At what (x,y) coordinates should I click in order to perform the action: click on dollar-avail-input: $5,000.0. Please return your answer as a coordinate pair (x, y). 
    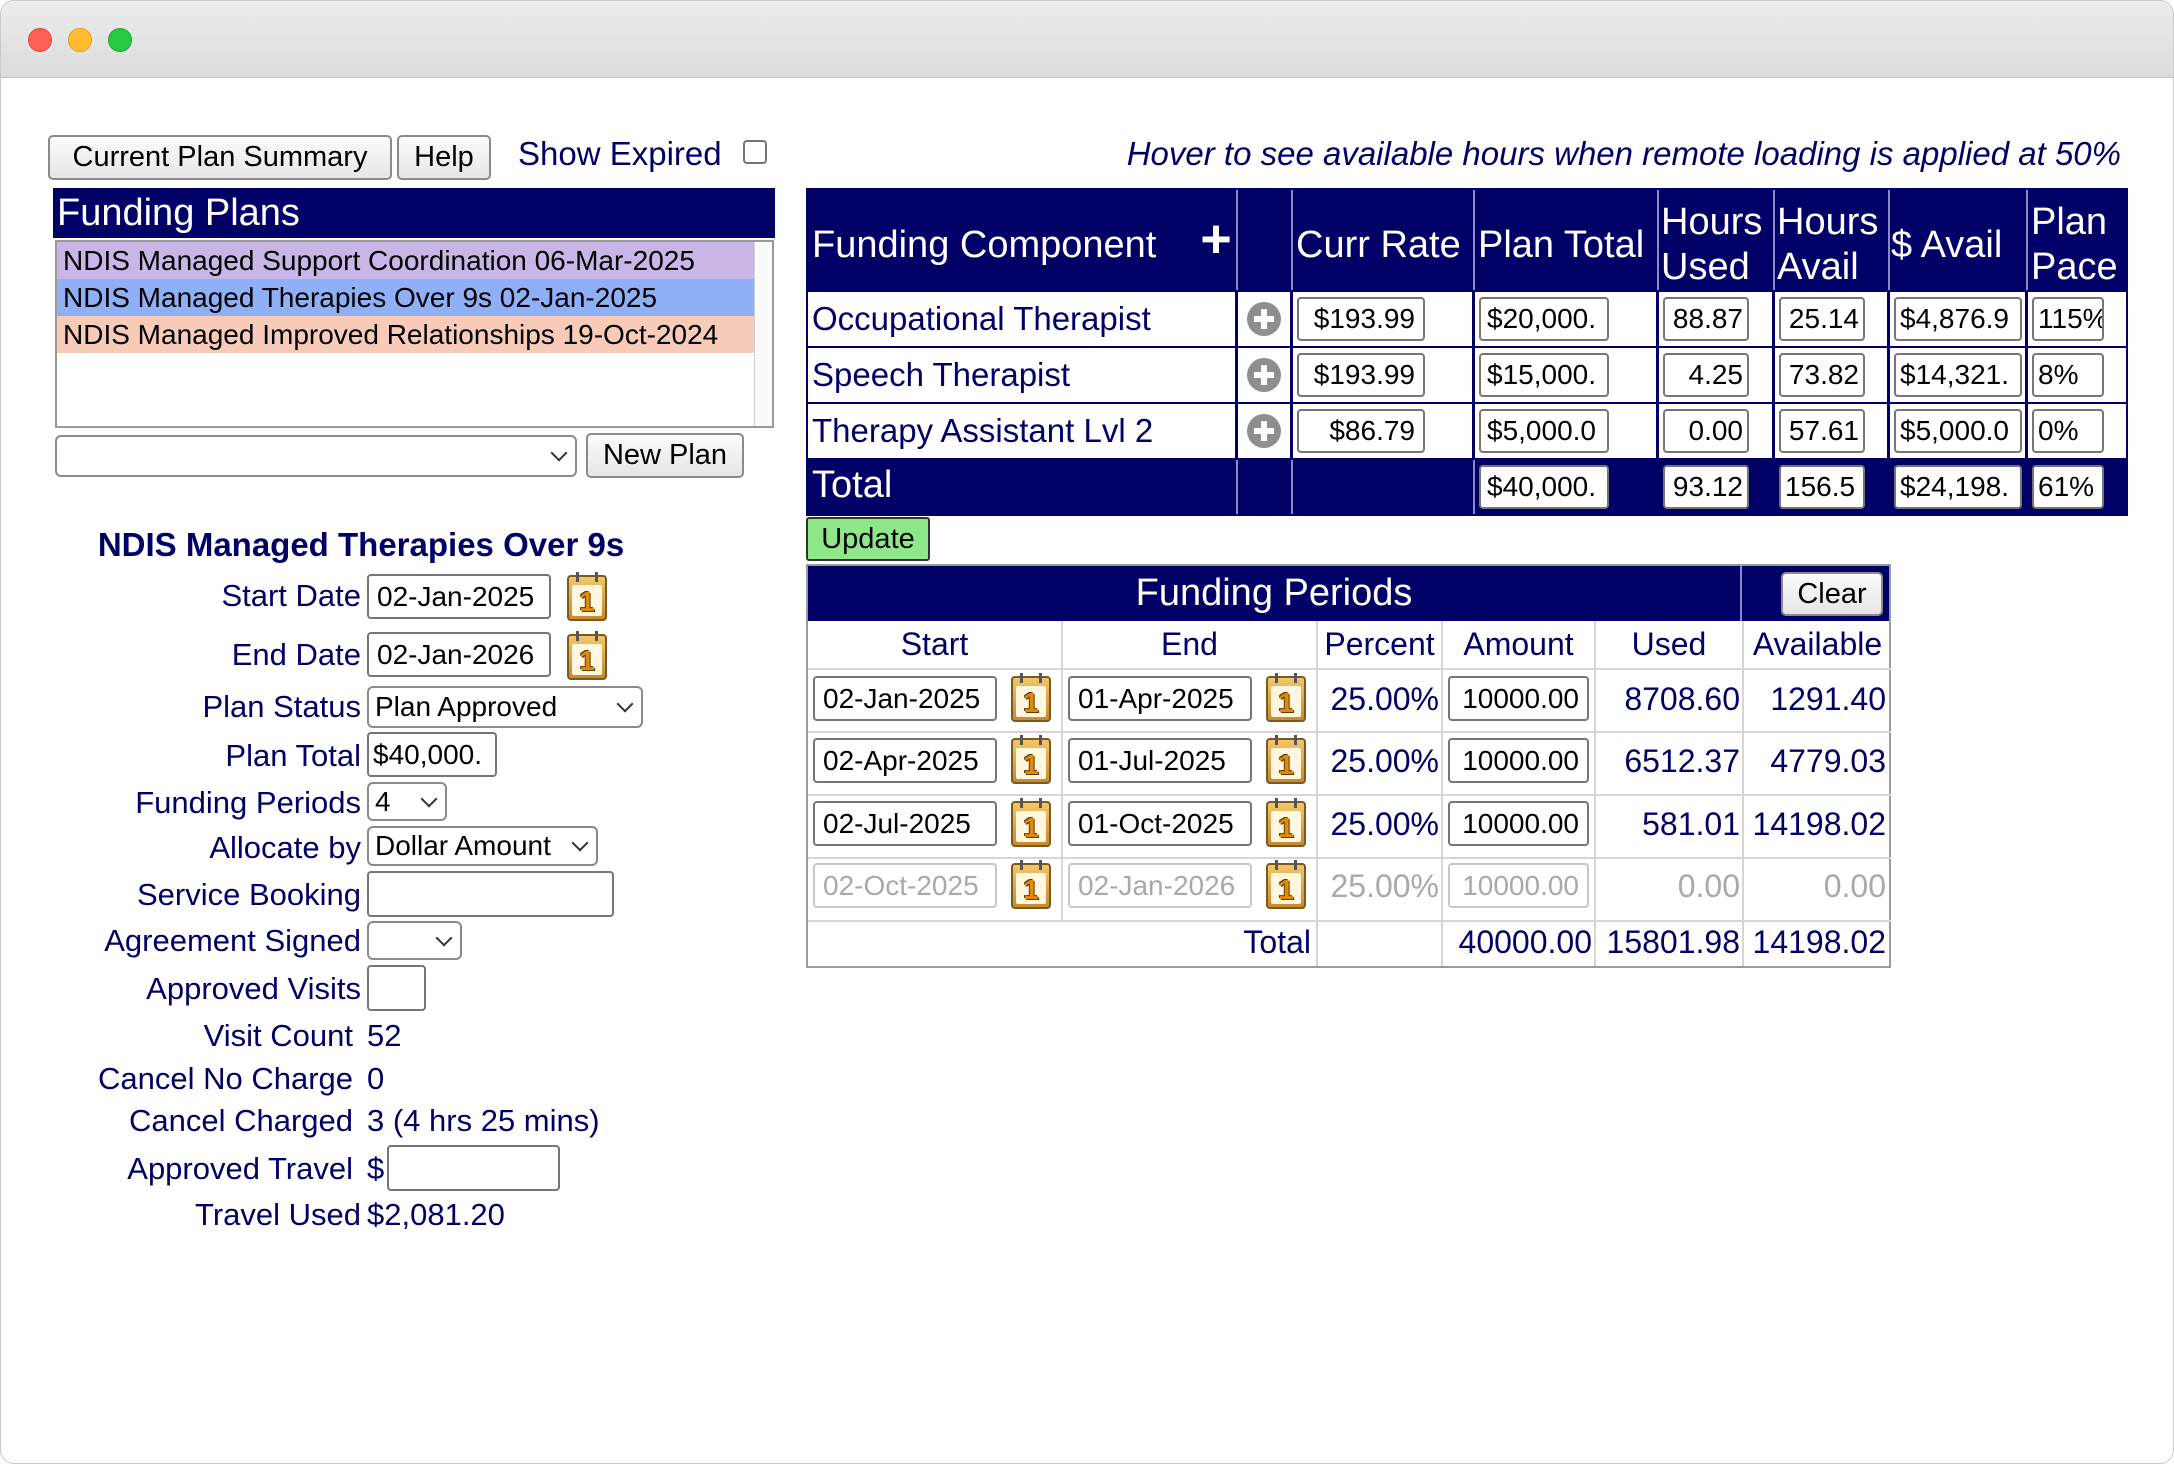
    Looking at the image, I should click on (1958, 431).